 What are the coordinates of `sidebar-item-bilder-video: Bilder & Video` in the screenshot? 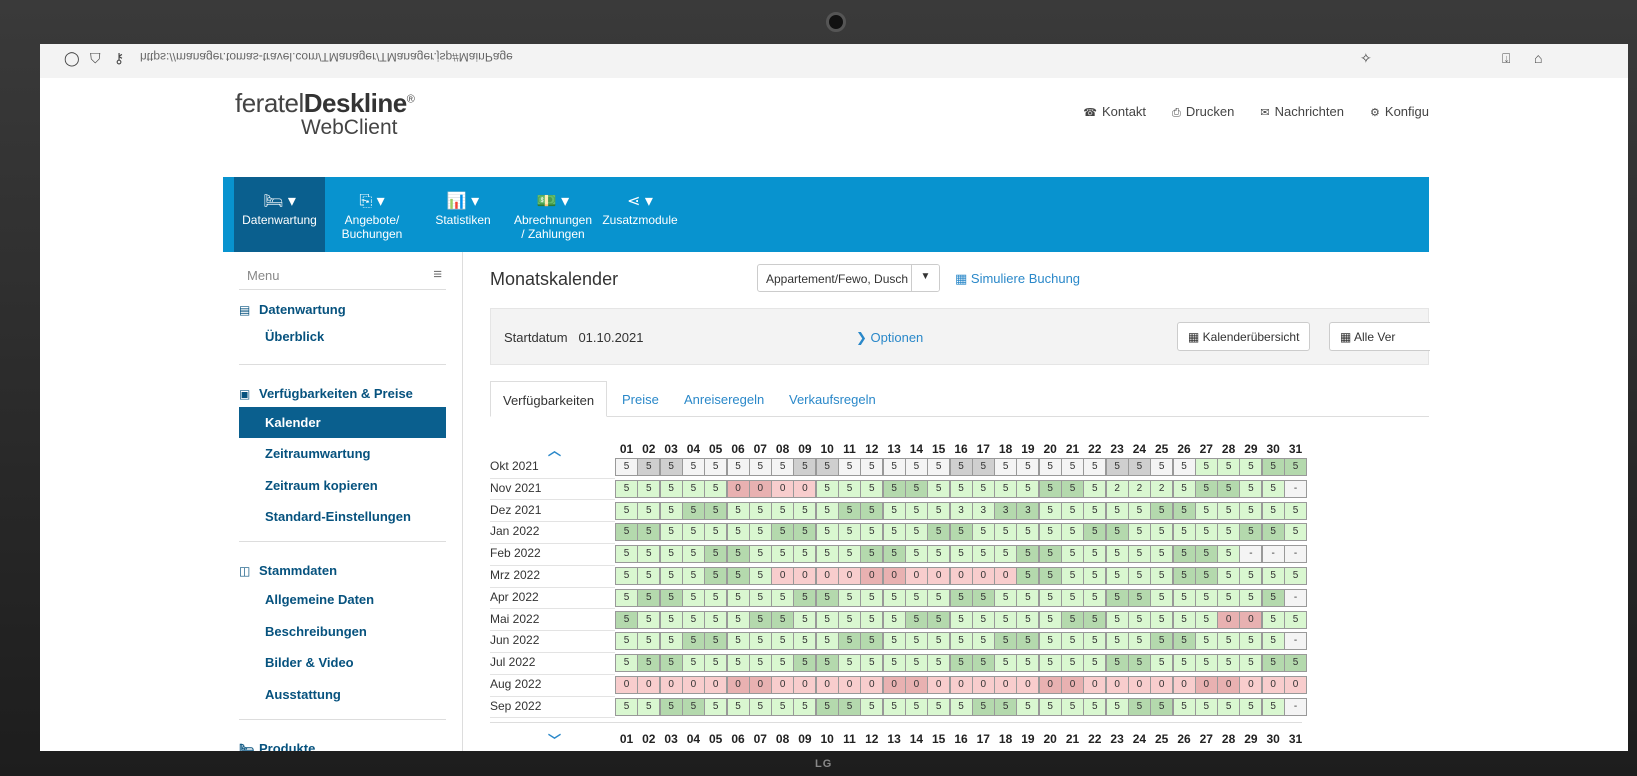 It's located at (342, 662).